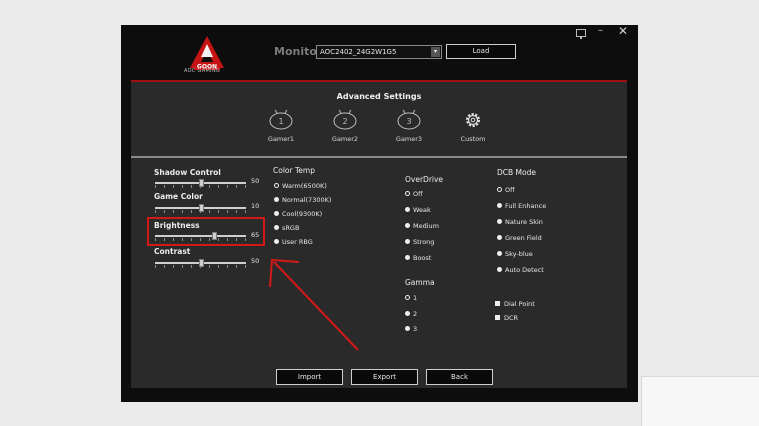  What do you see at coordinates (459, 377) in the screenshot?
I see `back-button: Back` at bounding box center [459, 377].